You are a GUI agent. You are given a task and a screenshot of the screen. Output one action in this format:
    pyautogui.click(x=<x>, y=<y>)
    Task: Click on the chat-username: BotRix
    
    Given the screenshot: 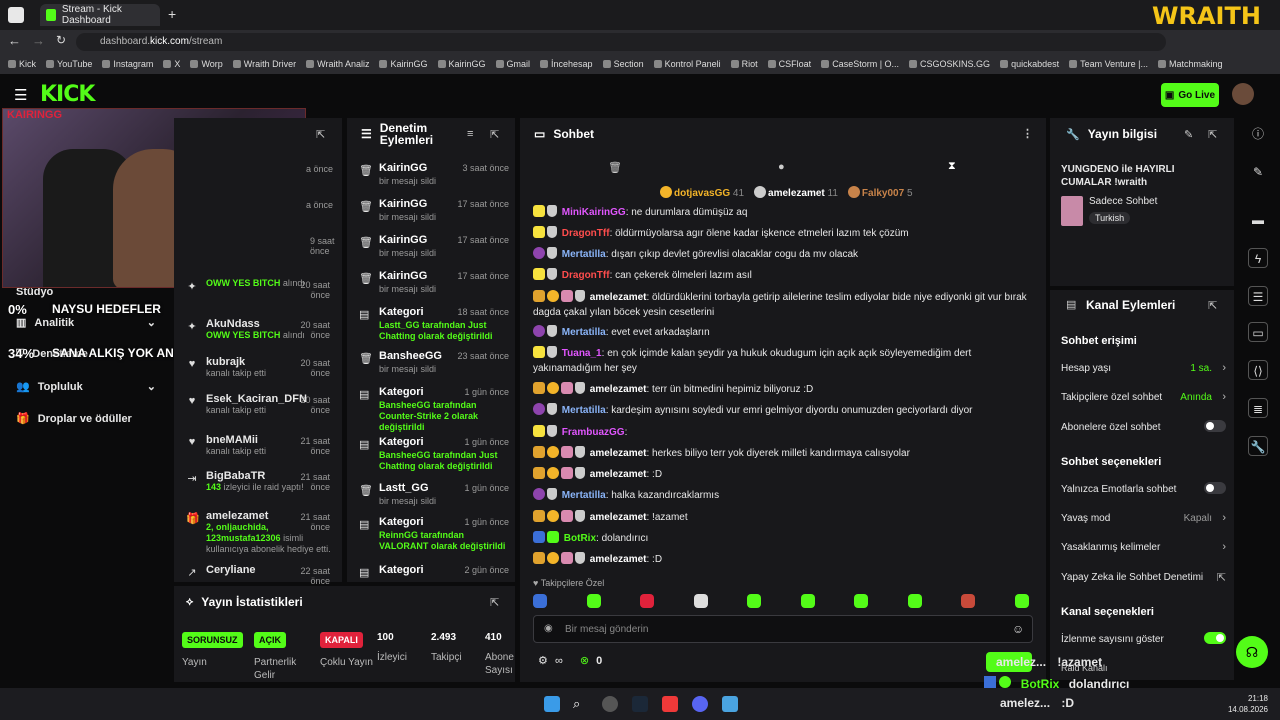 What is the action you would take?
    pyautogui.click(x=580, y=538)
    